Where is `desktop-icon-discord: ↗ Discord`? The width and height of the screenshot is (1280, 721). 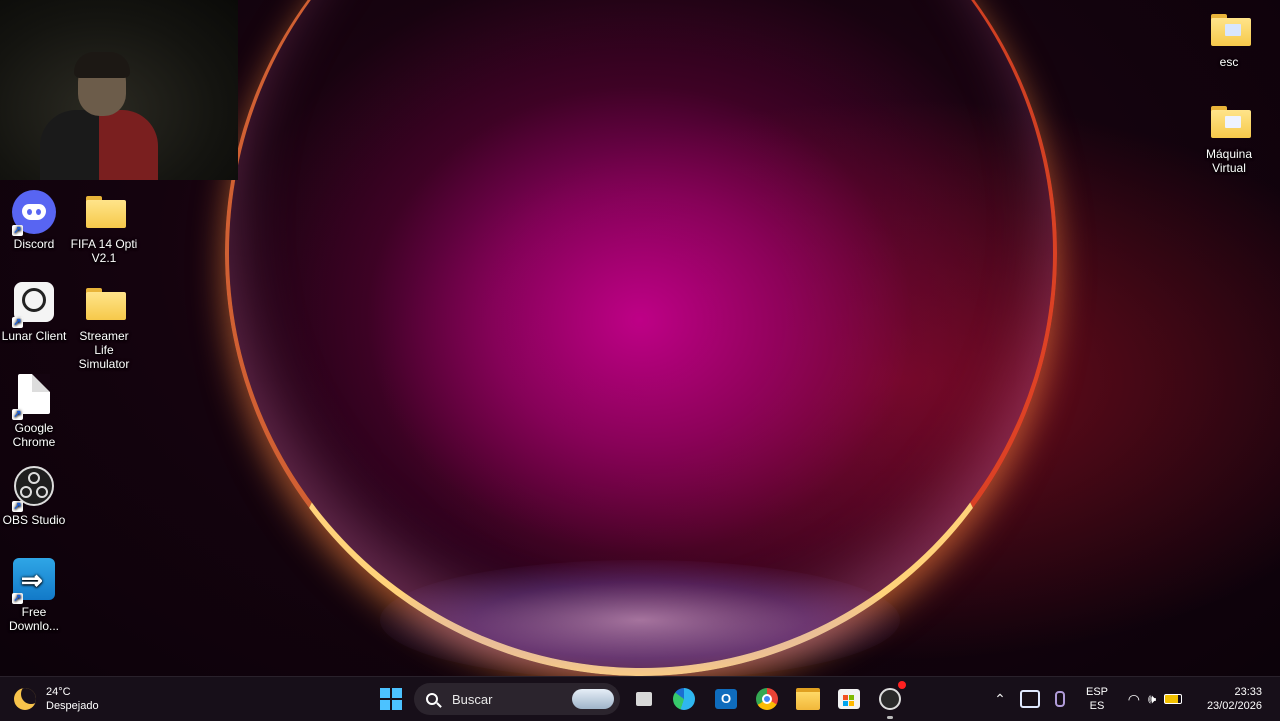 desktop-icon-discord: ↗ Discord is located at coordinates (35, 220).